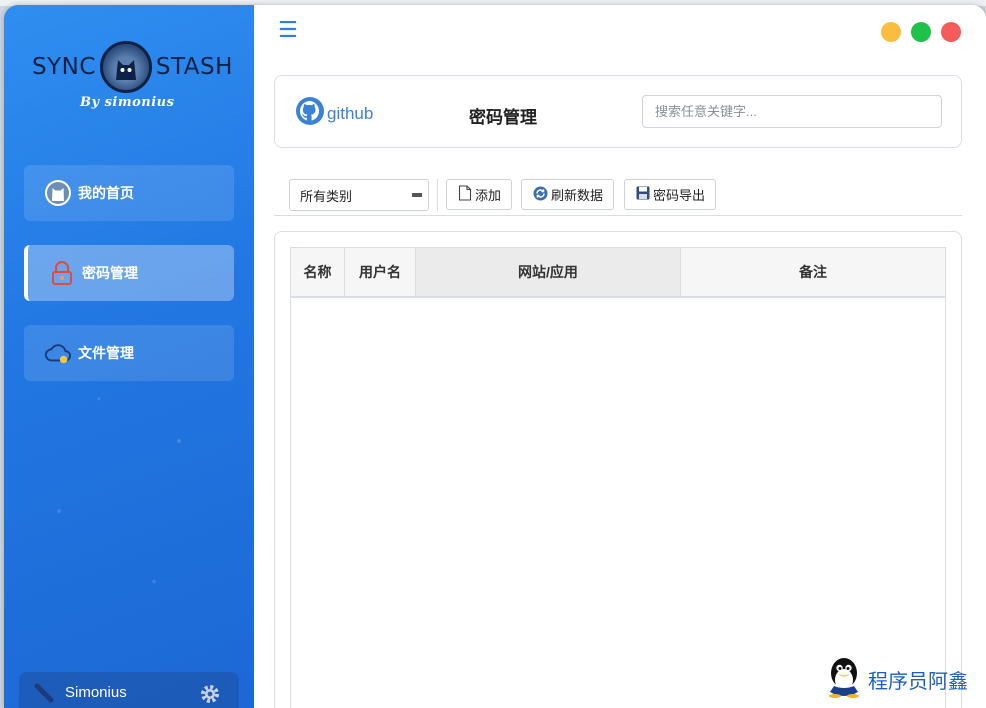  What do you see at coordinates (58, 353) in the screenshot?
I see `cloud-icon` at bounding box center [58, 353].